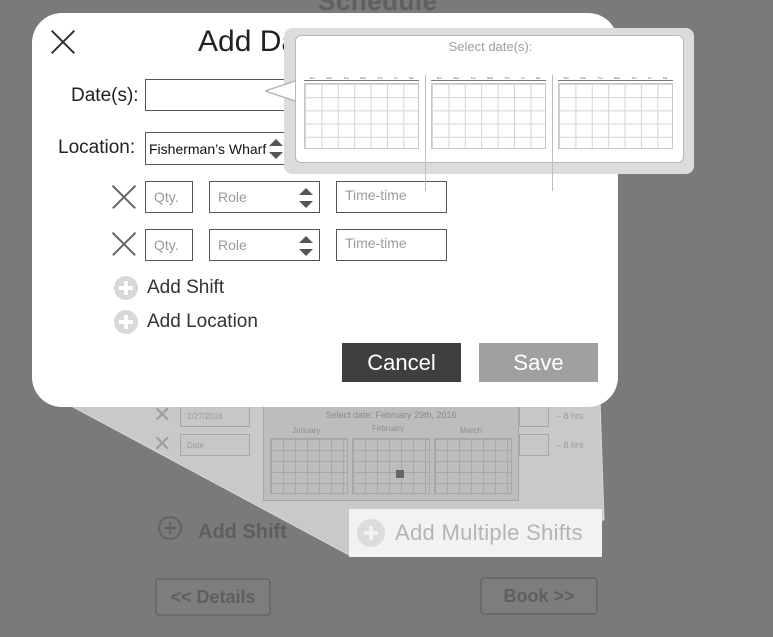 The width and height of the screenshot is (773, 637). I want to click on add-multiple-shifts-label: Add Multiple Shifts, so click(489, 532).